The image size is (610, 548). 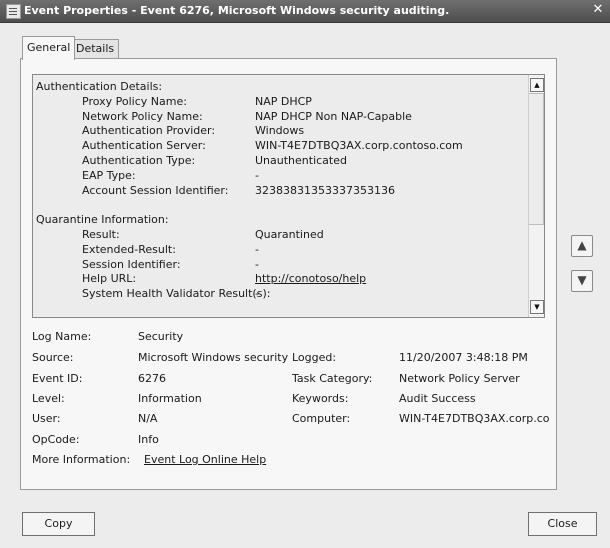 What do you see at coordinates (276, 250) in the screenshot?
I see `detail-row: Extended-Result: -` at bounding box center [276, 250].